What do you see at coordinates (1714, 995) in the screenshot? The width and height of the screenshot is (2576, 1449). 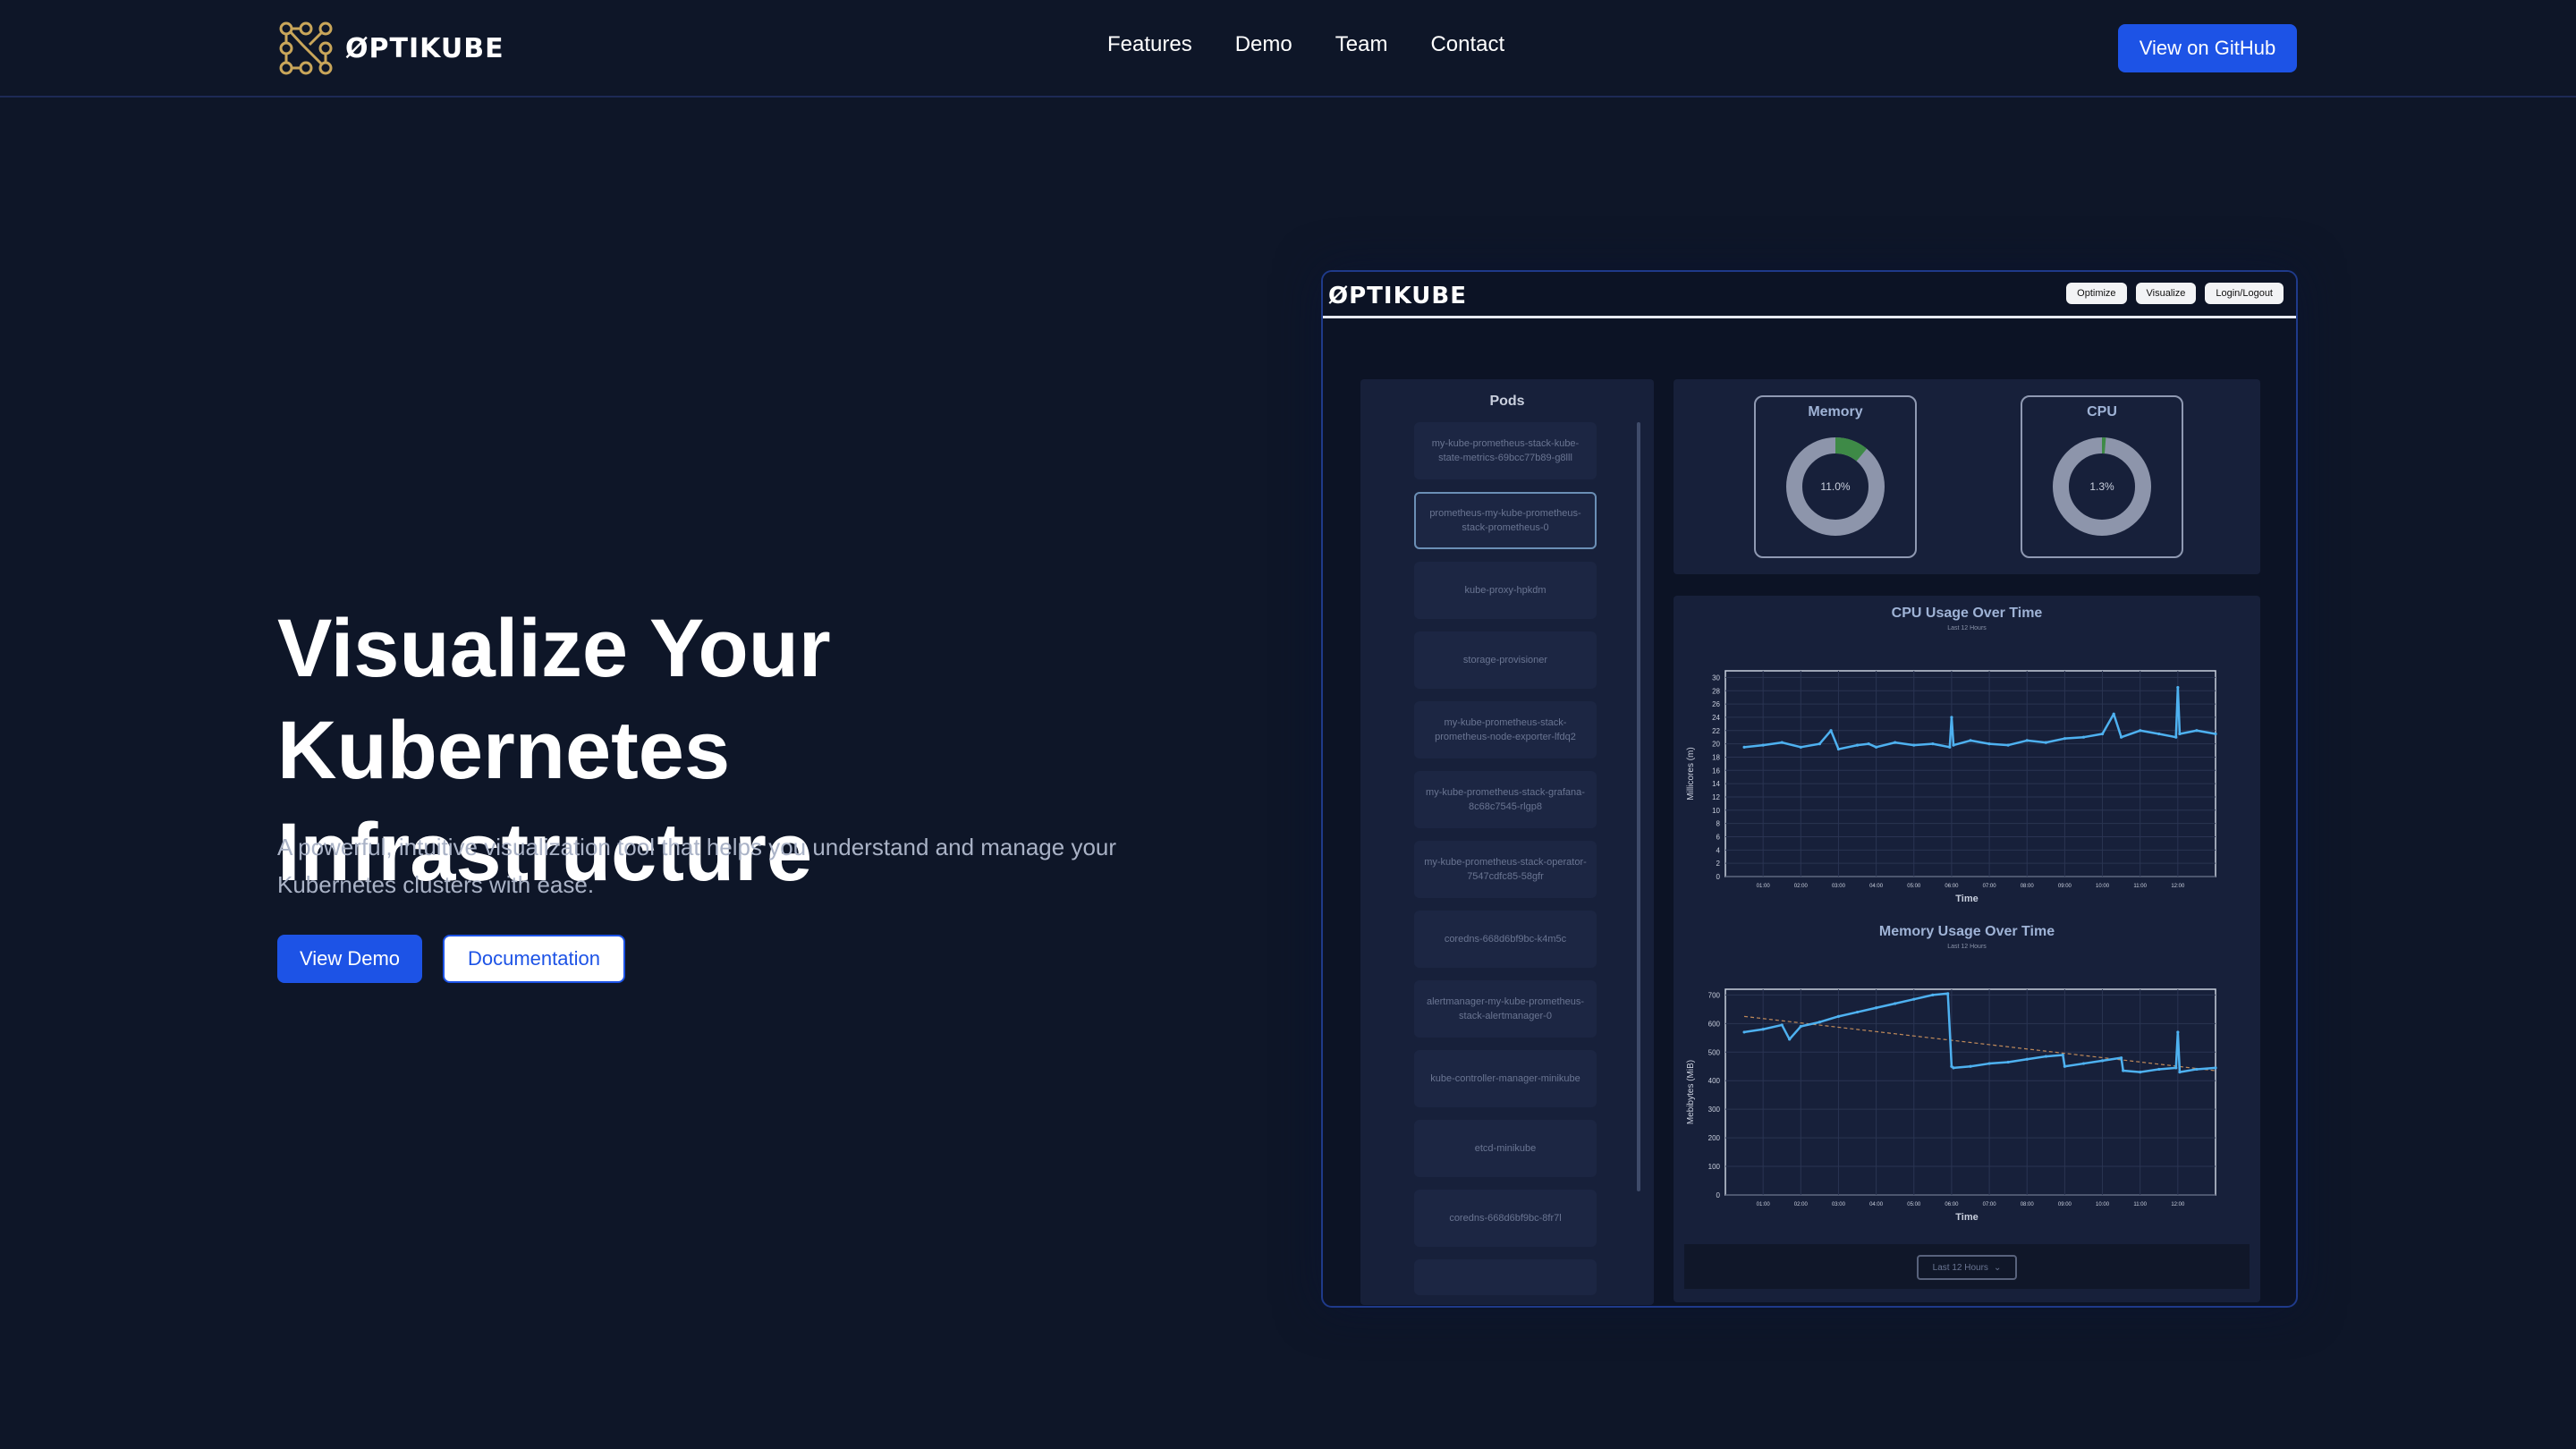 I see `chart-1-y-tick: 700` at bounding box center [1714, 995].